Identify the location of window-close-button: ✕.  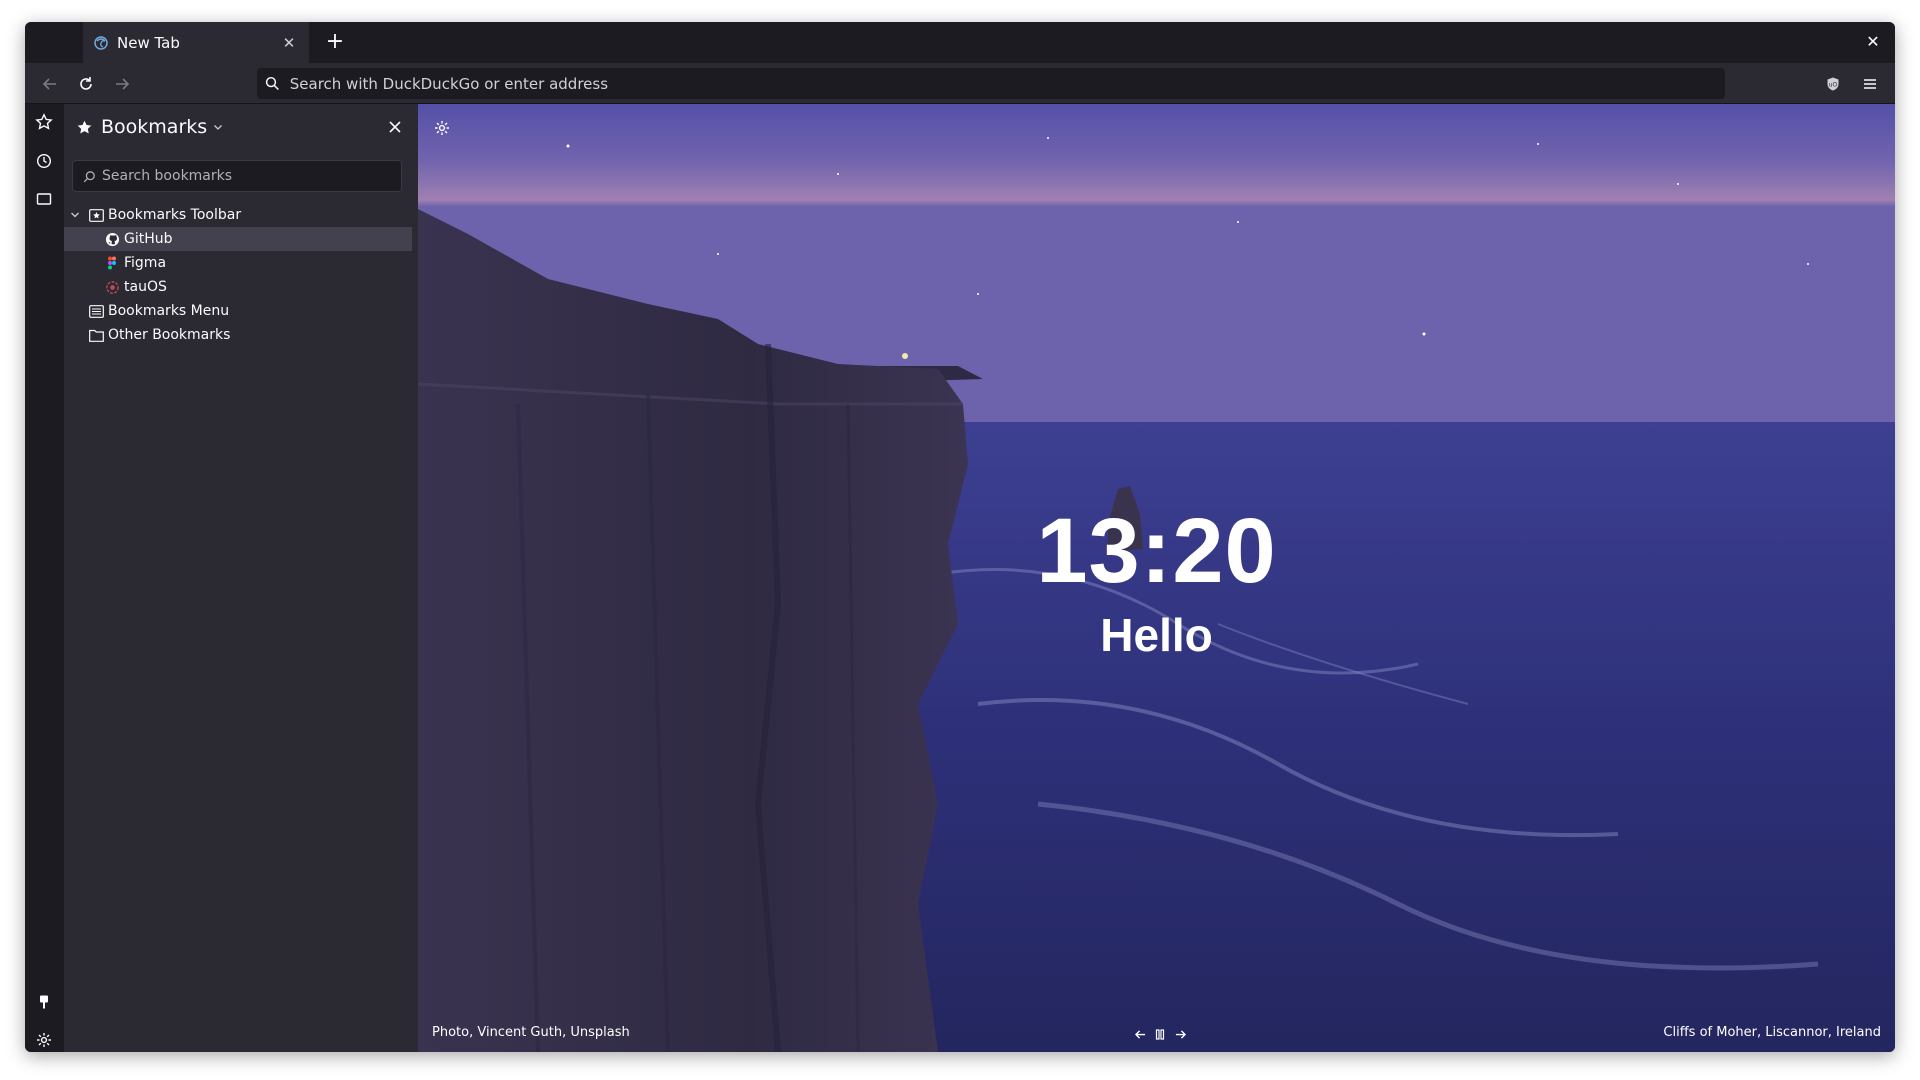
(1873, 42).